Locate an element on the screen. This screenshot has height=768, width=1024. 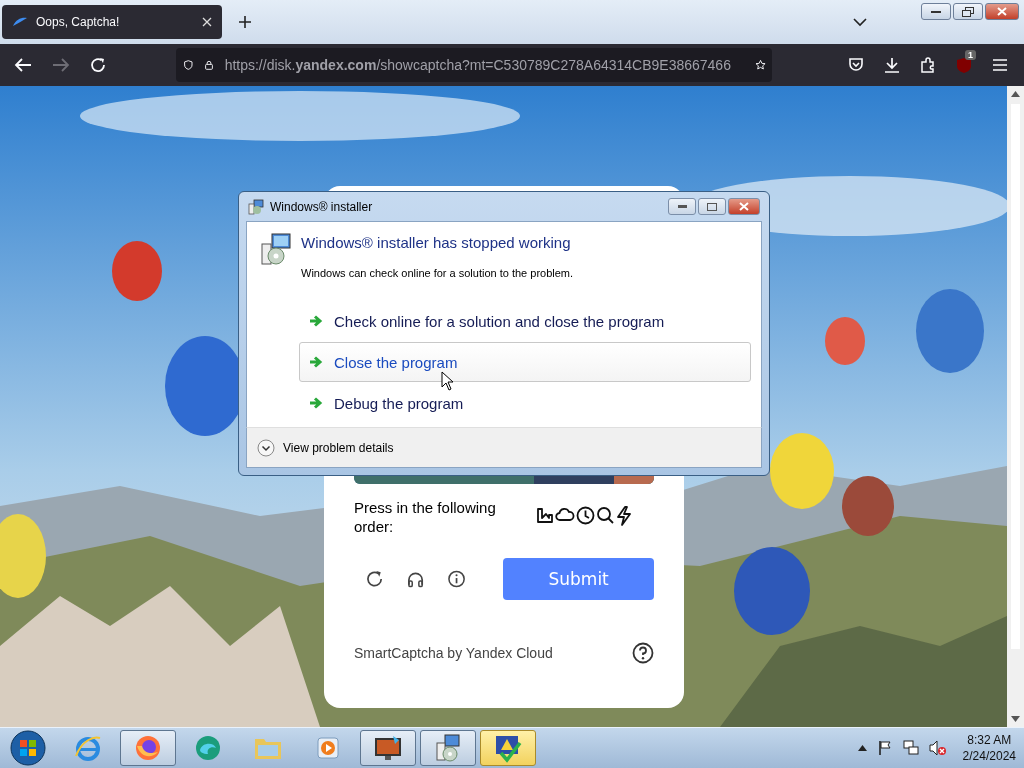
maximize-button is located at coordinates (712, 206).